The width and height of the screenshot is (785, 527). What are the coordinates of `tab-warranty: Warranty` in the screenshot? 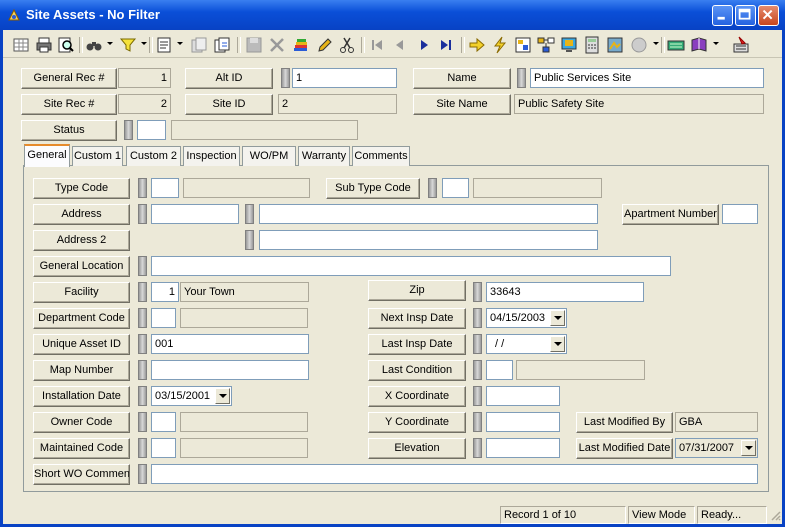 It's located at (324, 156).